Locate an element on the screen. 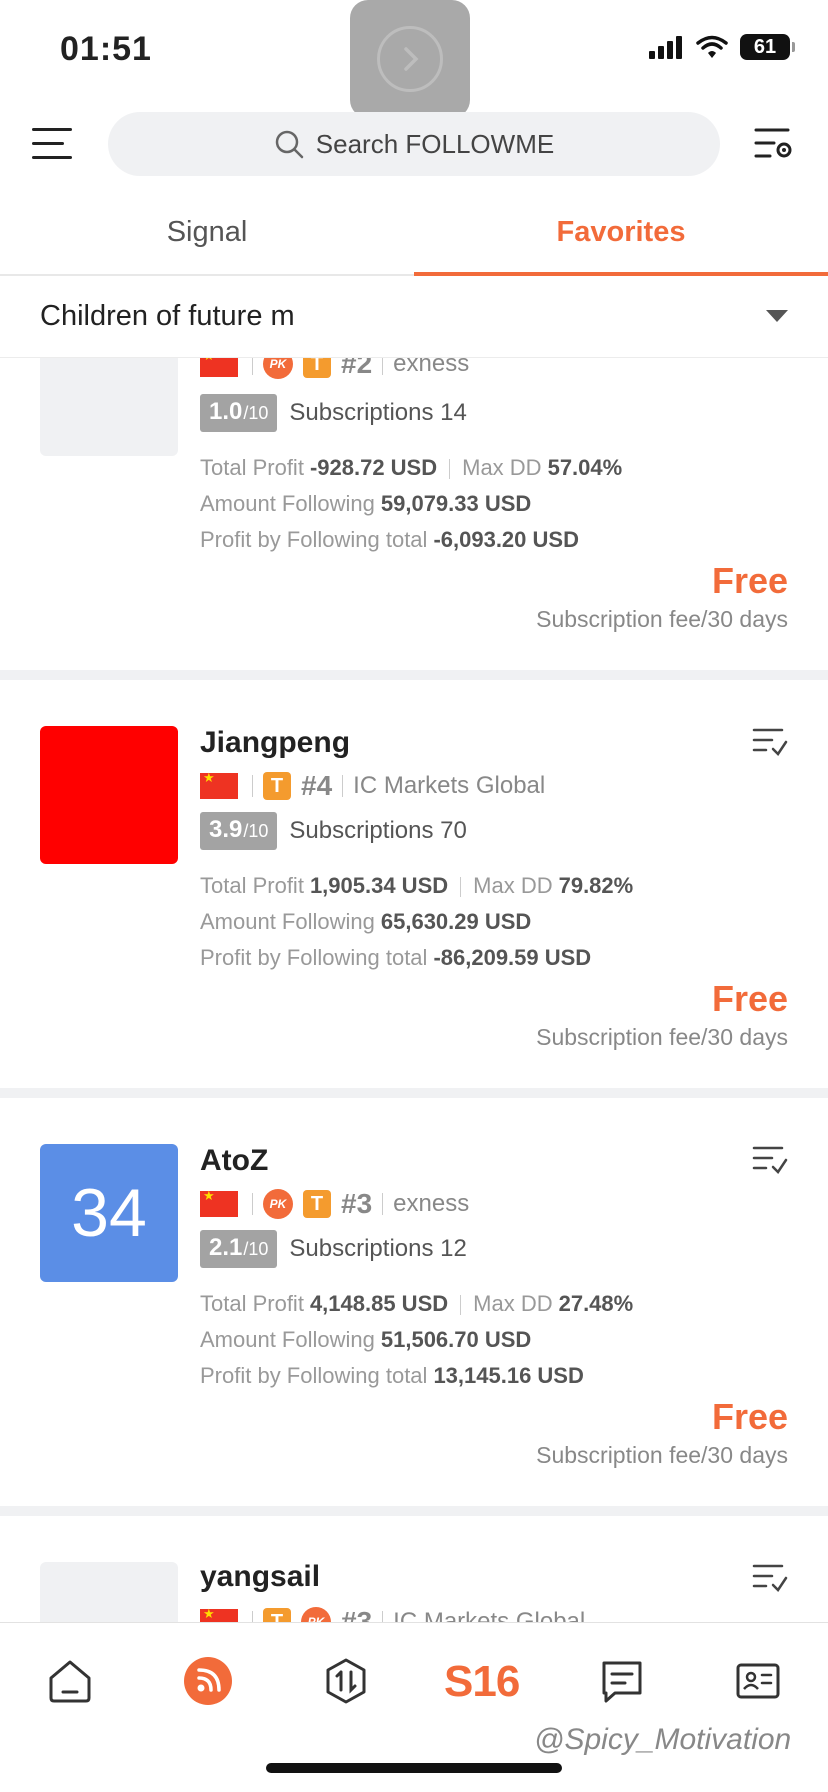  home-indicator is located at coordinates (414, 1768).